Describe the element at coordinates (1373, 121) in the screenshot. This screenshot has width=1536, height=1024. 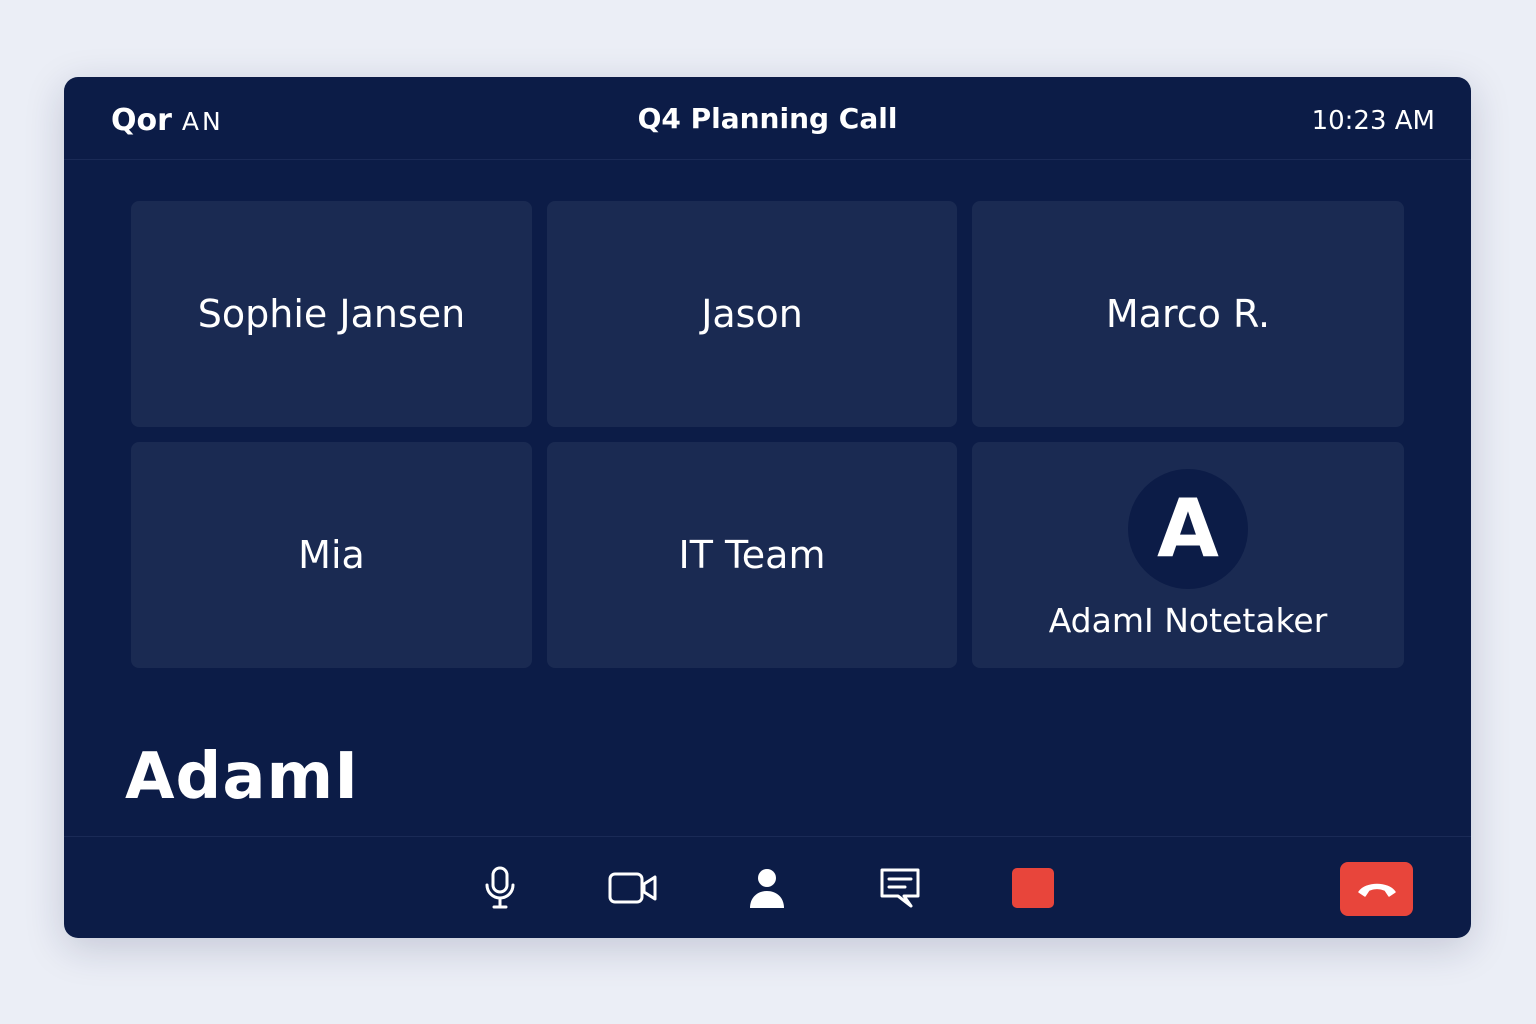
I see `clock: 10:23 AM` at that location.